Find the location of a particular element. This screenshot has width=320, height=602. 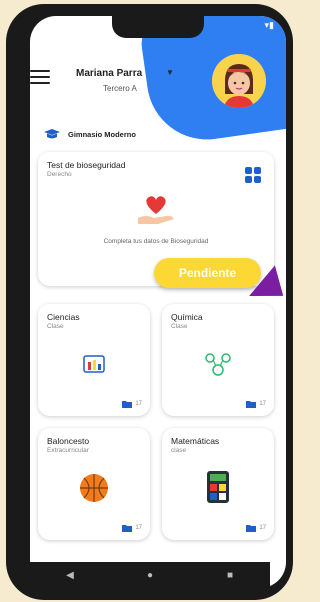

graduation-cap-icon is located at coordinates (52, 134).